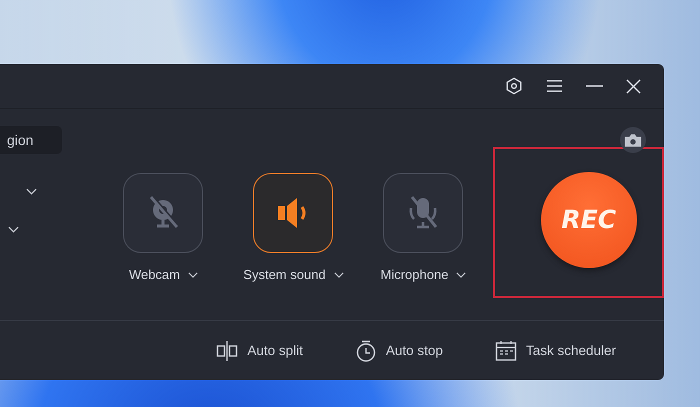  I want to click on settings-icon, so click(514, 86).